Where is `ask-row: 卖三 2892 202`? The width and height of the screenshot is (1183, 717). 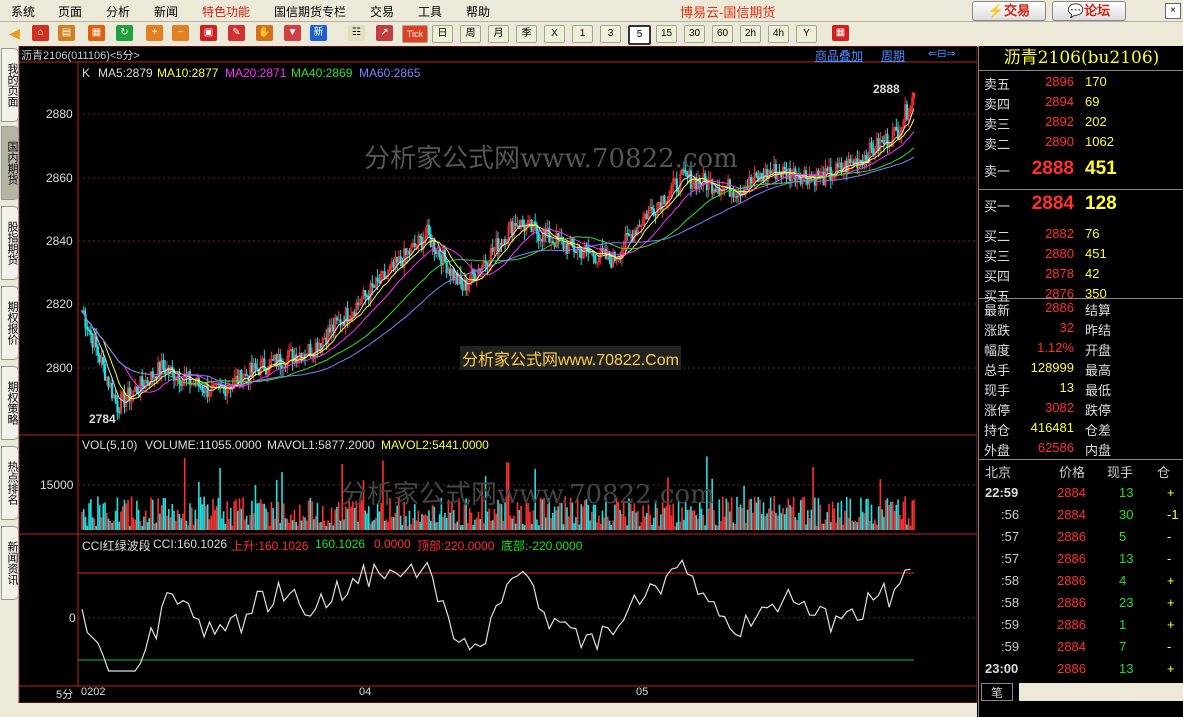 ask-row: 卖三 2892 202 is located at coordinates (1081, 124).